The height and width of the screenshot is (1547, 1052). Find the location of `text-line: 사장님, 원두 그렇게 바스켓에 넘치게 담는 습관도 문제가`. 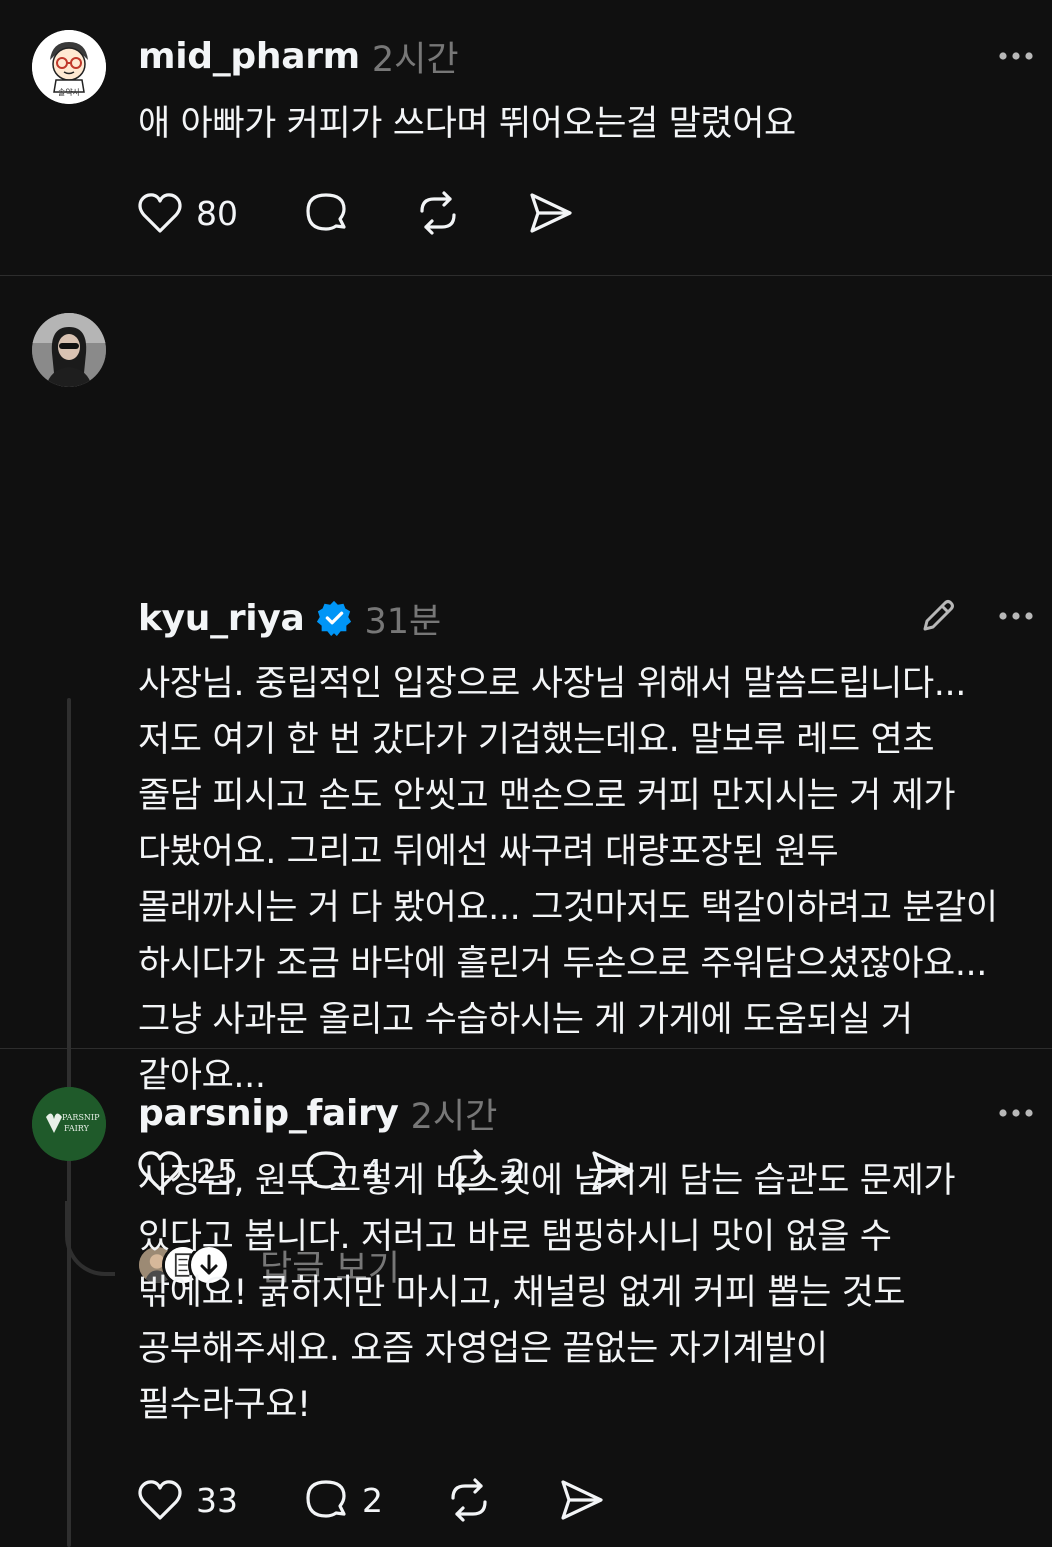

text-line: 사장님, 원두 그렇게 바스켓에 넘치게 담는 습관도 문제가 is located at coordinates (547, 1181).